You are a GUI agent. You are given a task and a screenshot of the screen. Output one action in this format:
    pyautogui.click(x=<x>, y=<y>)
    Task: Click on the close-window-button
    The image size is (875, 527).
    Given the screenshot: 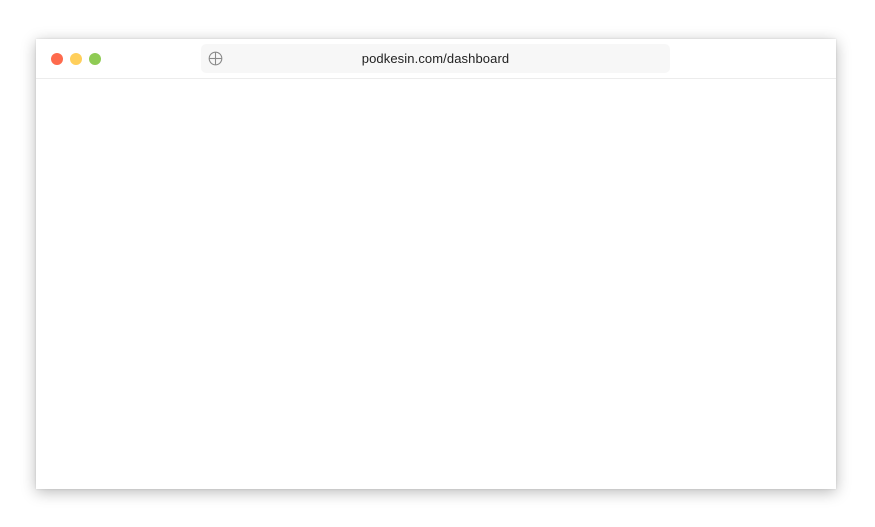 What is the action you would take?
    pyautogui.click(x=57, y=59)
    